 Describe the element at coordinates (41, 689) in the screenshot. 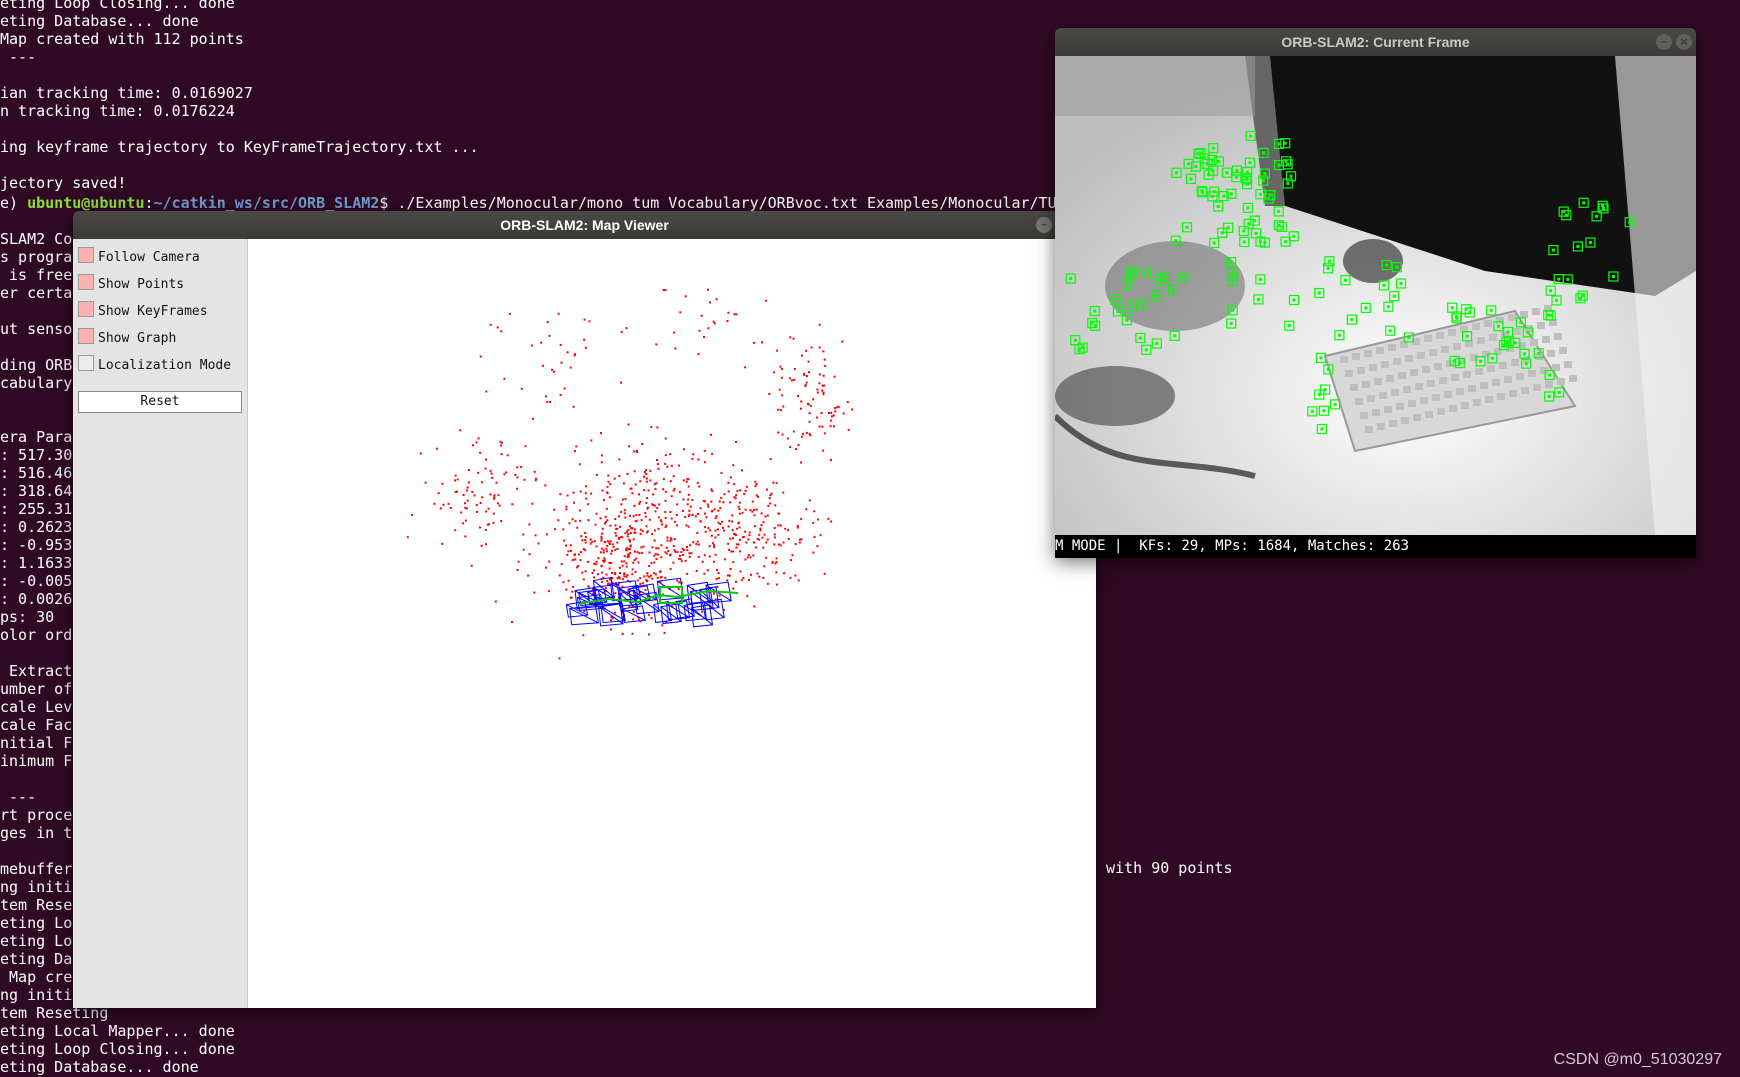

I see `terminal-line: umber of` at that location.